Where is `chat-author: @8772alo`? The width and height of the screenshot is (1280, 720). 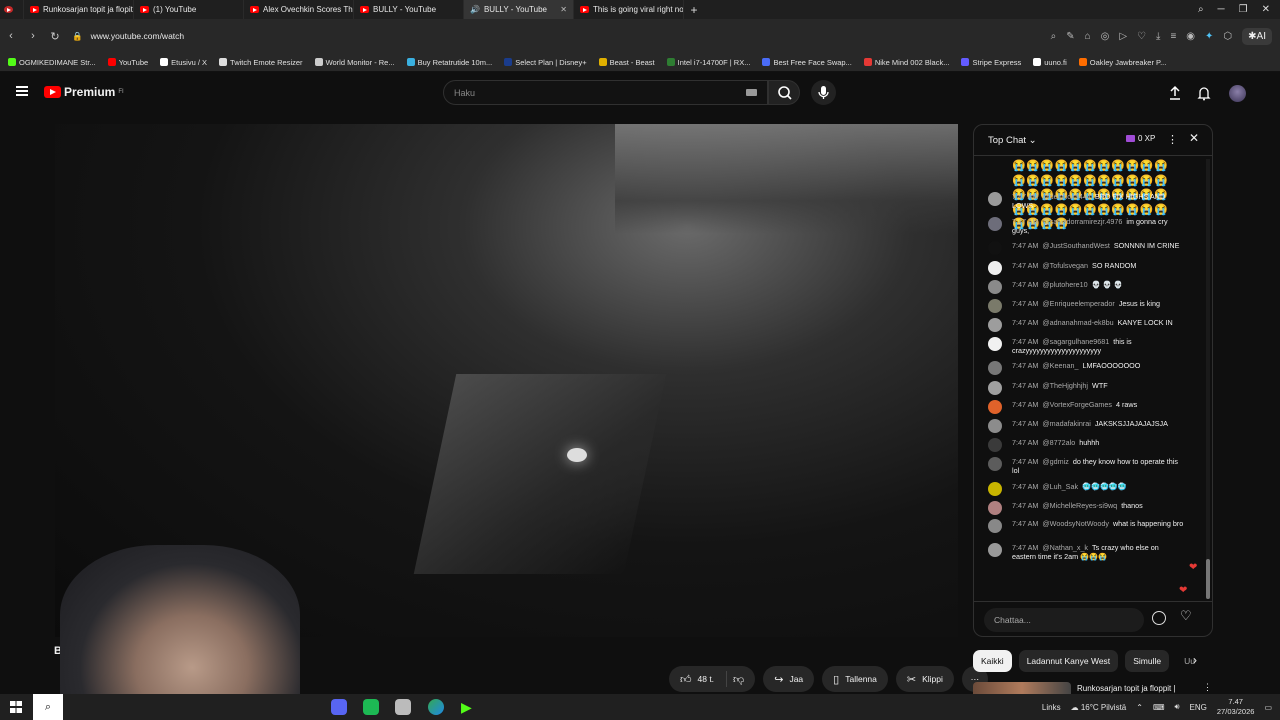 chat-author: @8772alo is located at coordinates (1058, 442).